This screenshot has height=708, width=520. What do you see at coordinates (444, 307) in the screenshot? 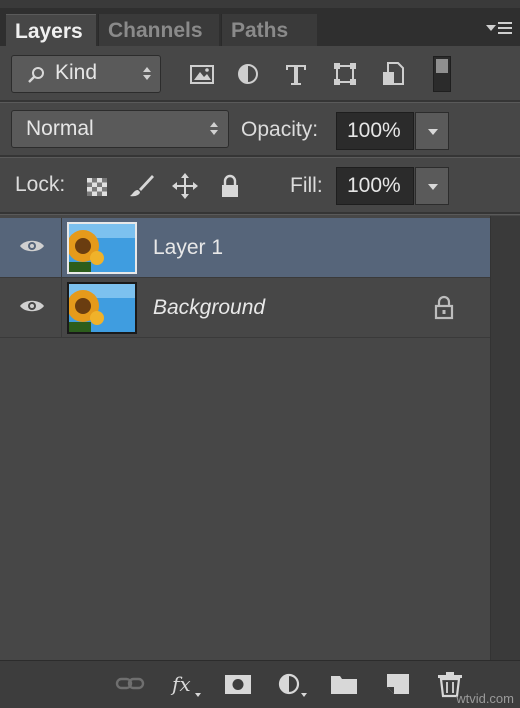
I see `lock-icon` at bounding box center [444, 307].